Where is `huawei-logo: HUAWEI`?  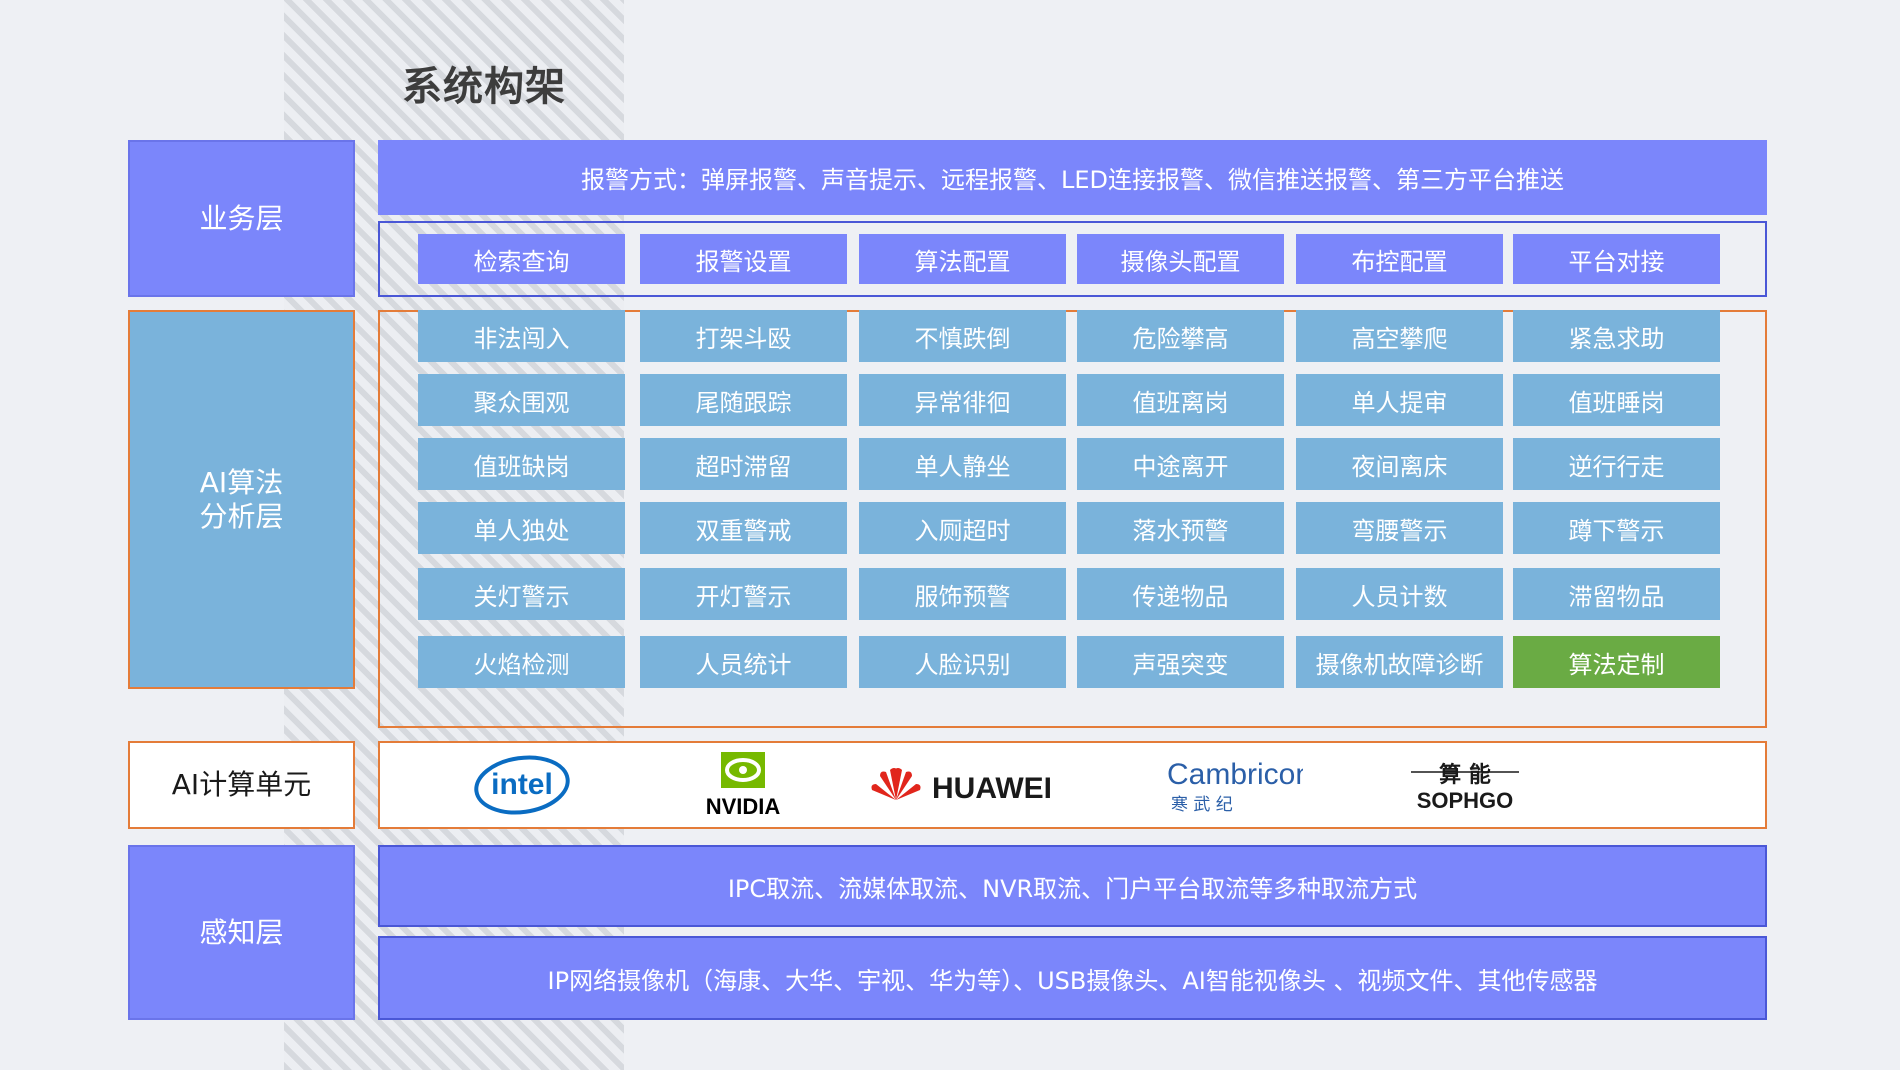 huawei-logo: HUAWEI is located at coordinates (968, 787).